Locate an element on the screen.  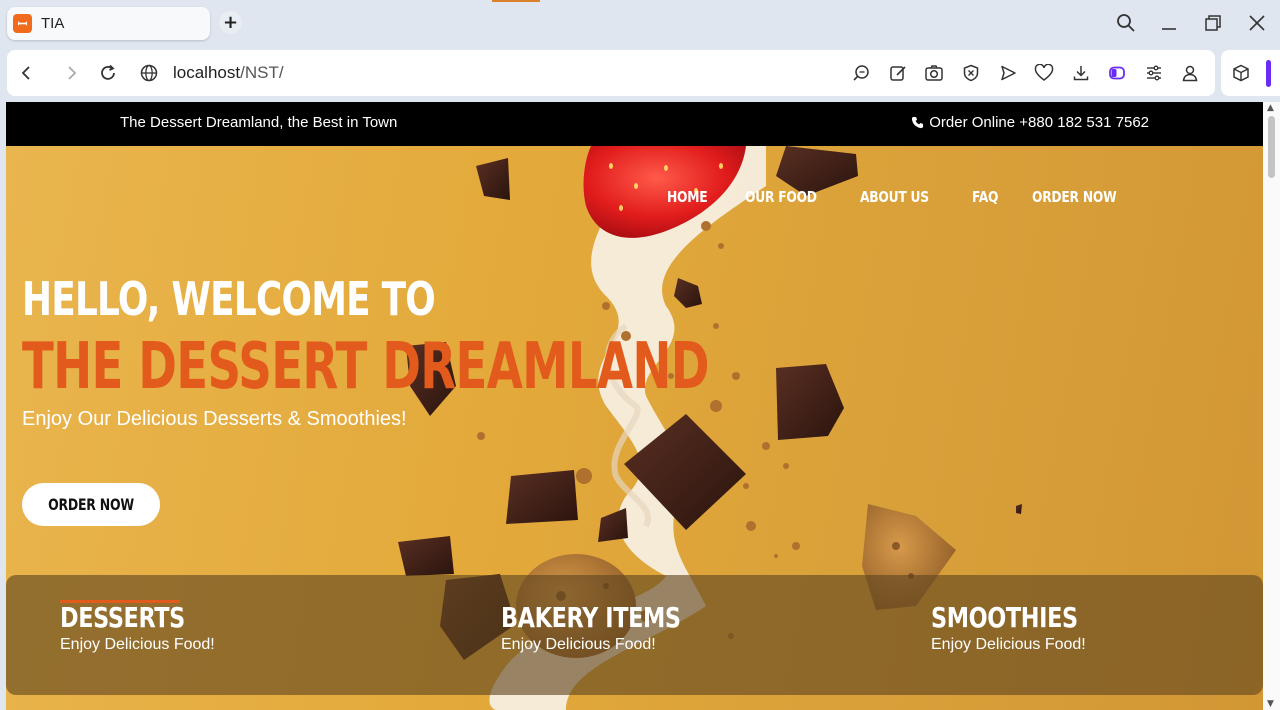
nav-our-food: OUR FOOD is located at coordinates (781, 197).